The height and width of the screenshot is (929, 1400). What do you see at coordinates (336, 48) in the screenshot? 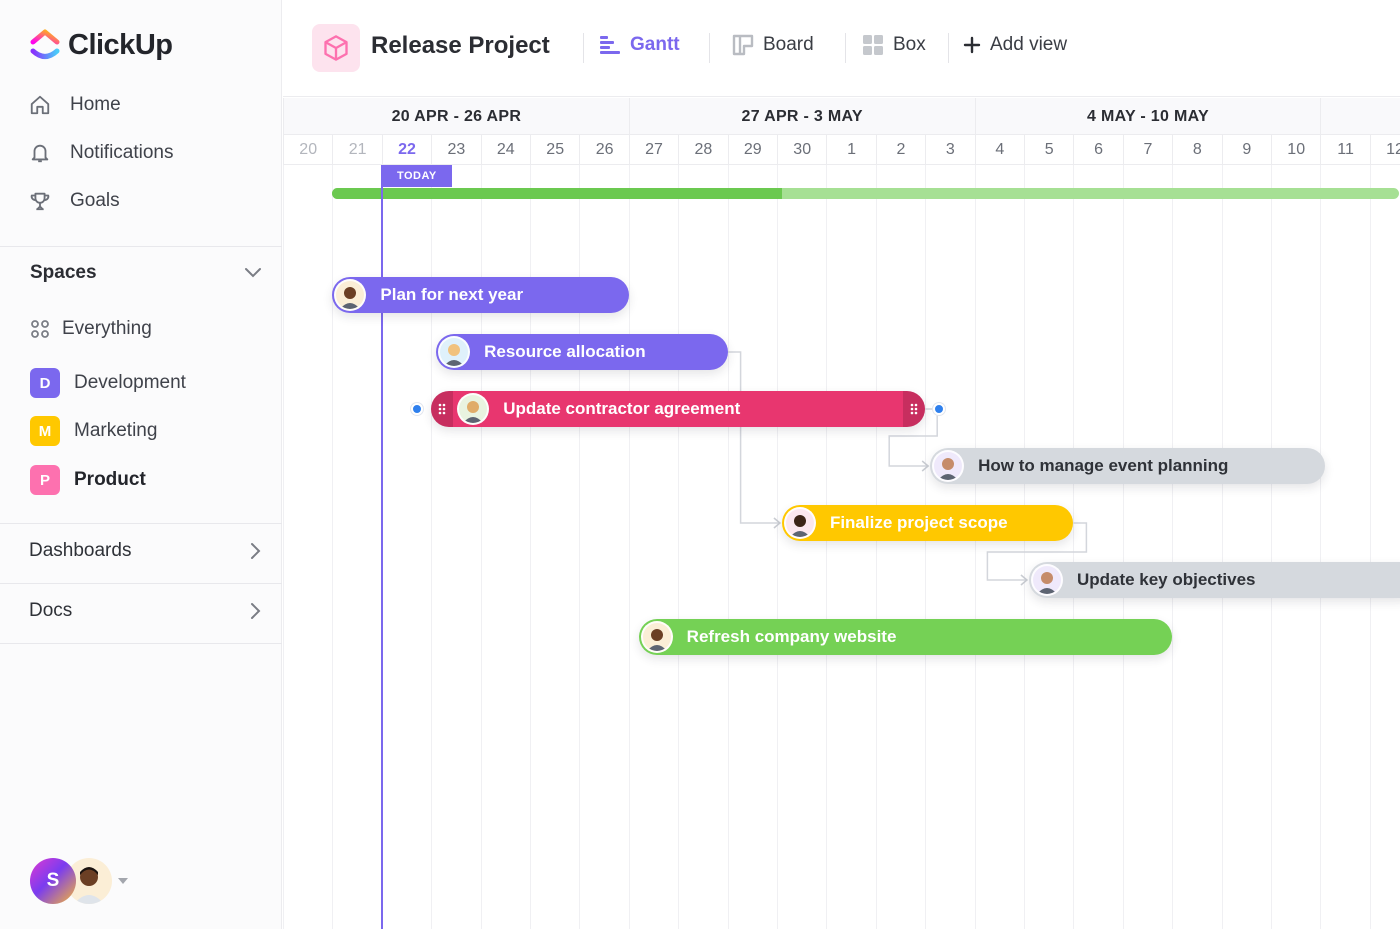
I see `cube-icon` at bounding box center [336, 48].